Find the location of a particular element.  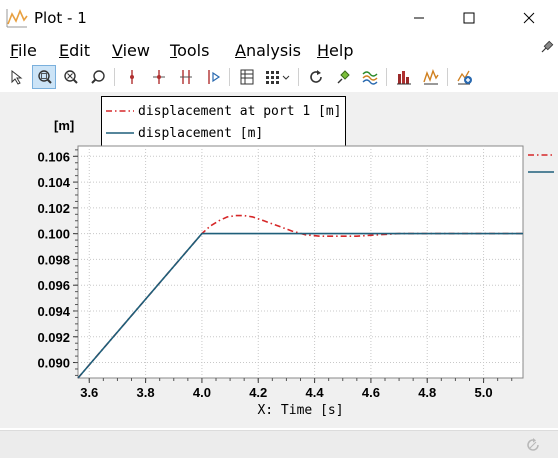

close-button is located at coordinates (529, 18).